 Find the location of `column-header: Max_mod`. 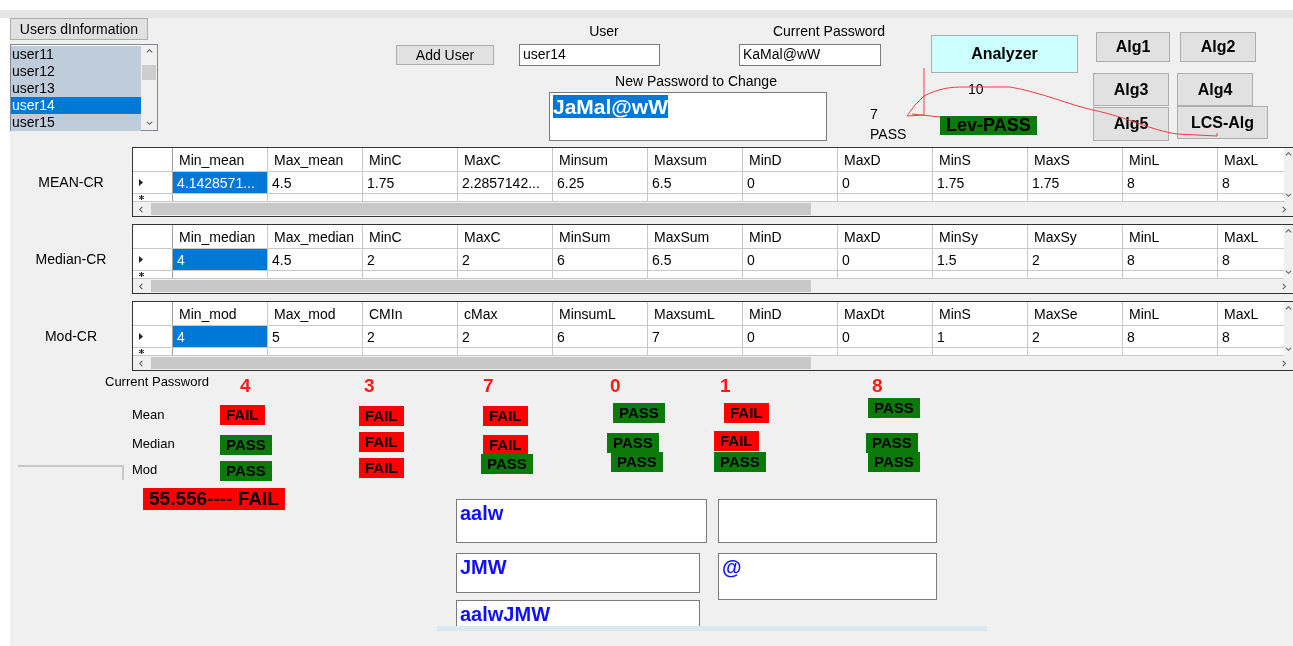

column-header: Max_mod is located at coordinates (315, 313).